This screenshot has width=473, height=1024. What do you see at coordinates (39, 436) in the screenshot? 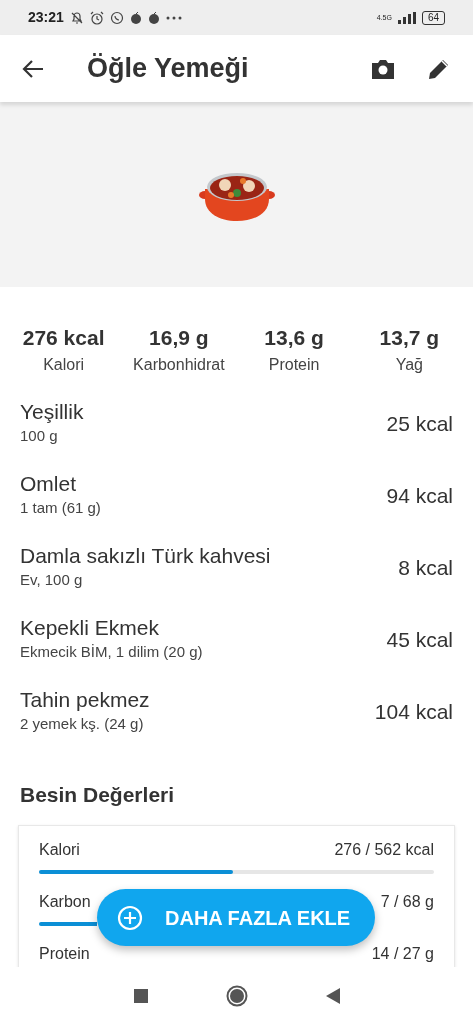
I see `food-portion: 100 g` at bounding box center [39, 436].